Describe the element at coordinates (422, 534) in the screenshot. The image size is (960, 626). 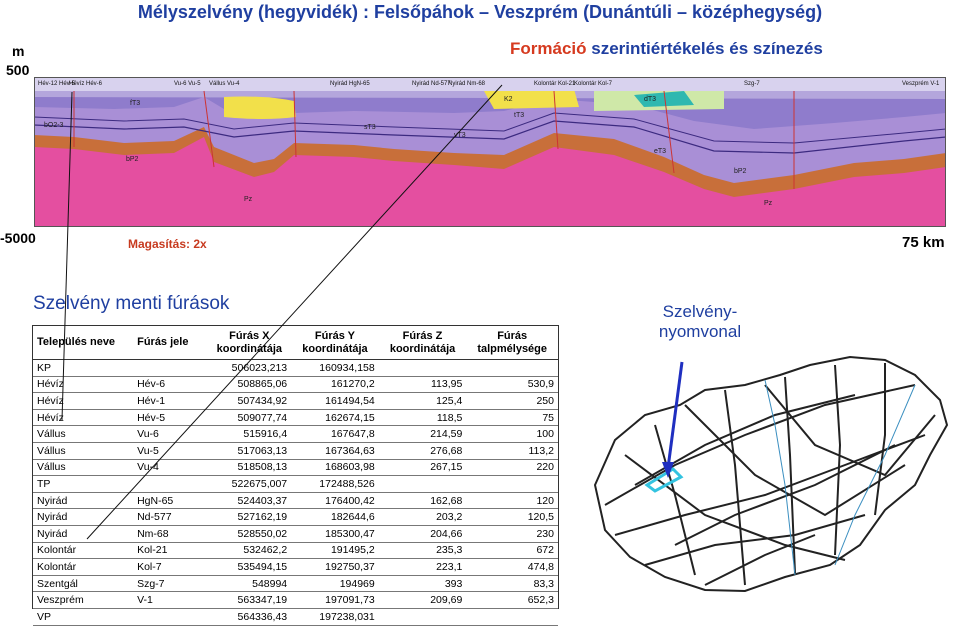
I see `table-cell: 204,66` at that location.